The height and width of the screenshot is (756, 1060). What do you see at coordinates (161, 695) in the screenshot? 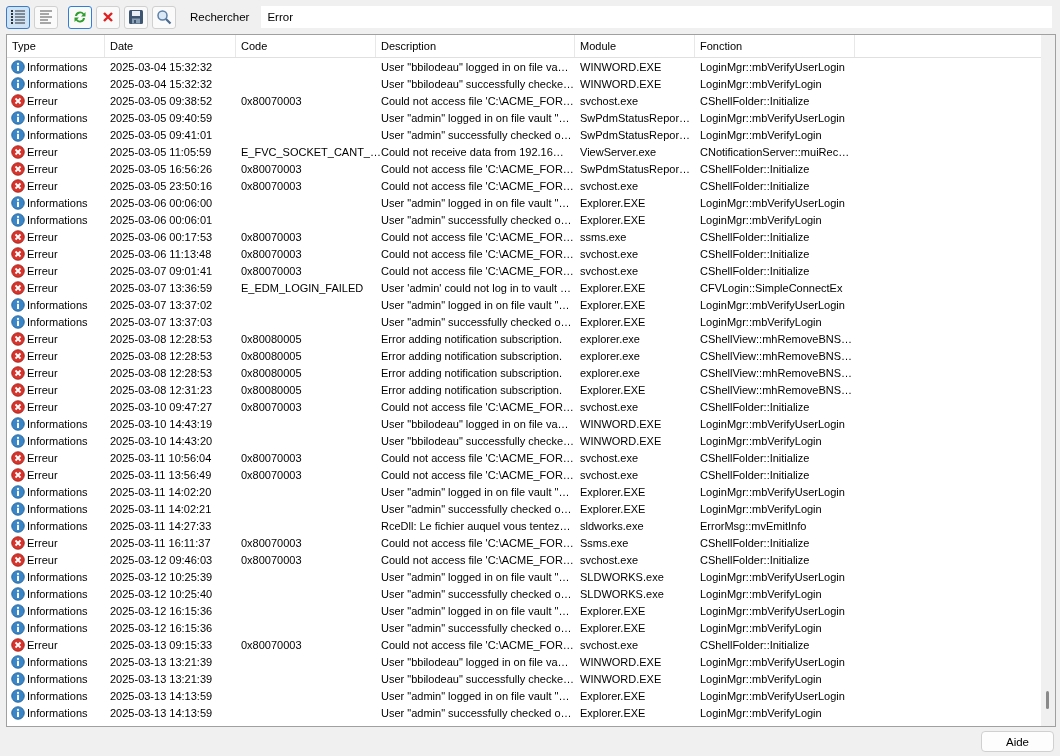
I see `date-cell: 2025-03-13 14:13:59` at bounding box center [161, 695].